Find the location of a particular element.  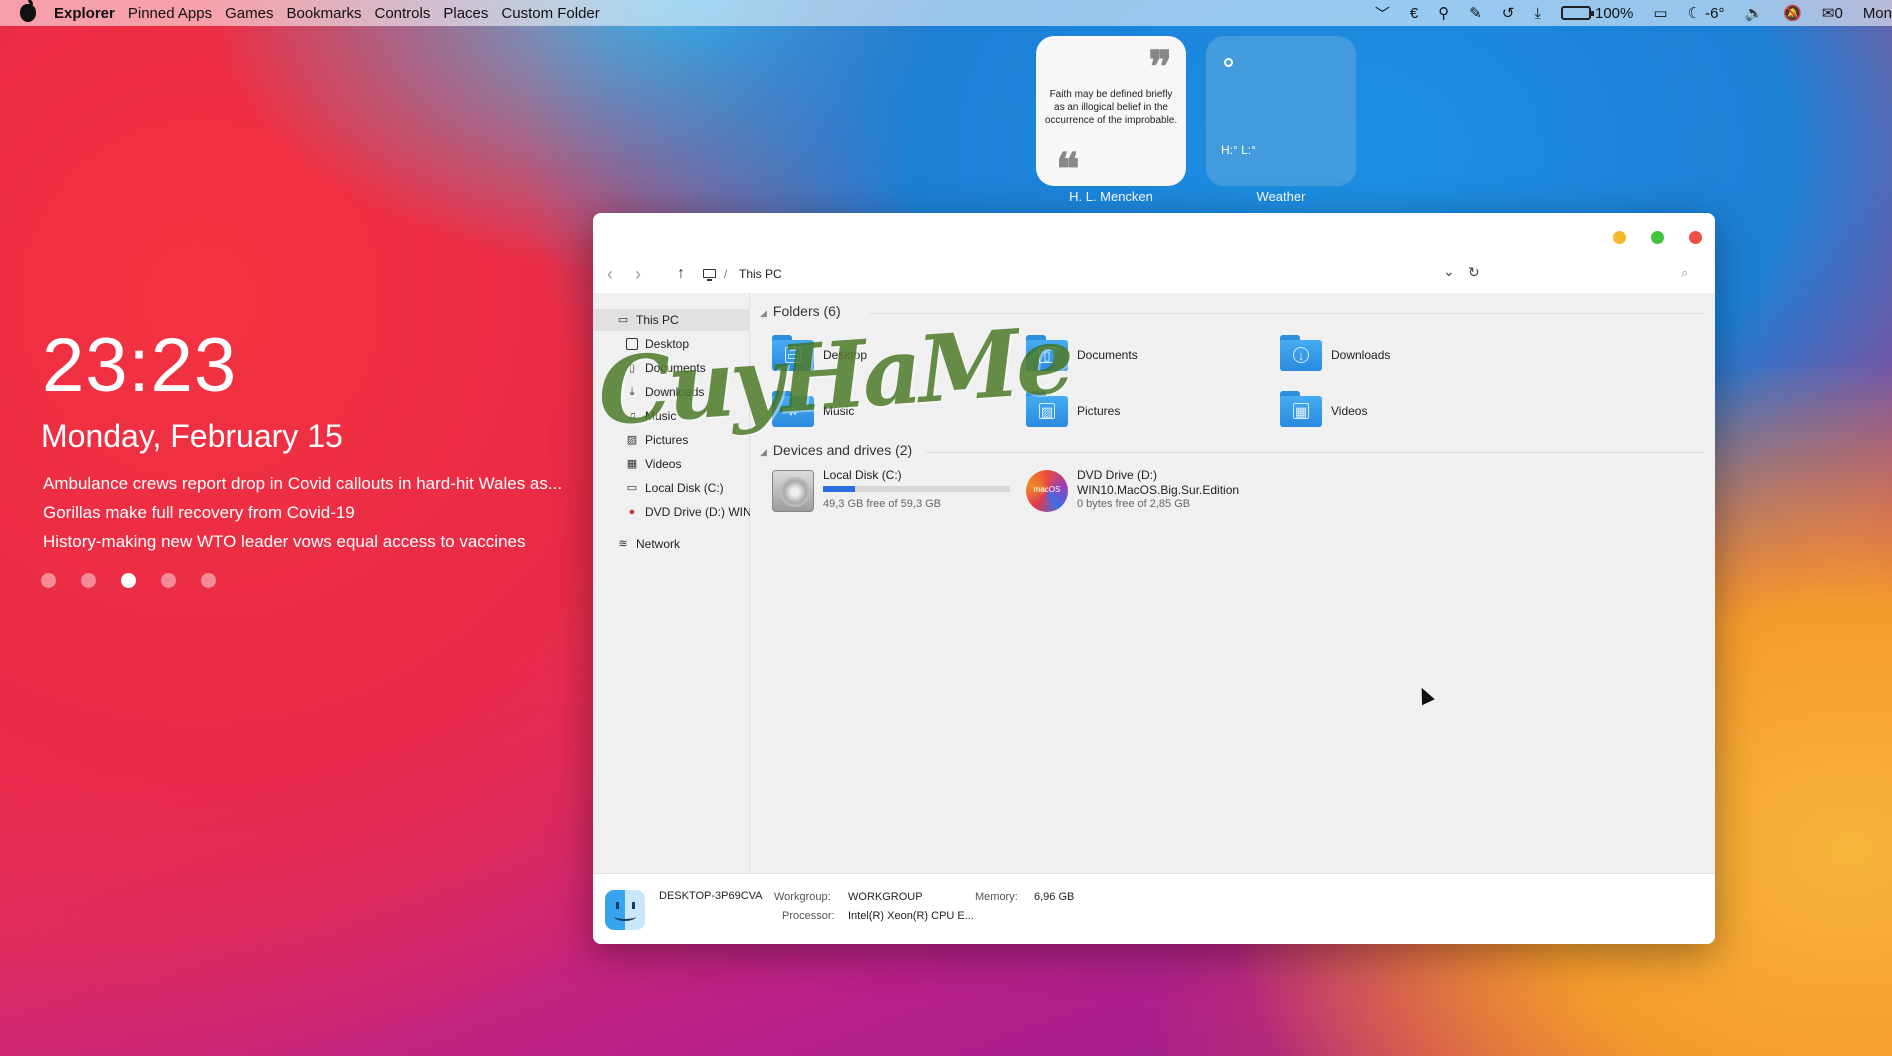

back-button: ‹ is located at coordinates (610, 274).